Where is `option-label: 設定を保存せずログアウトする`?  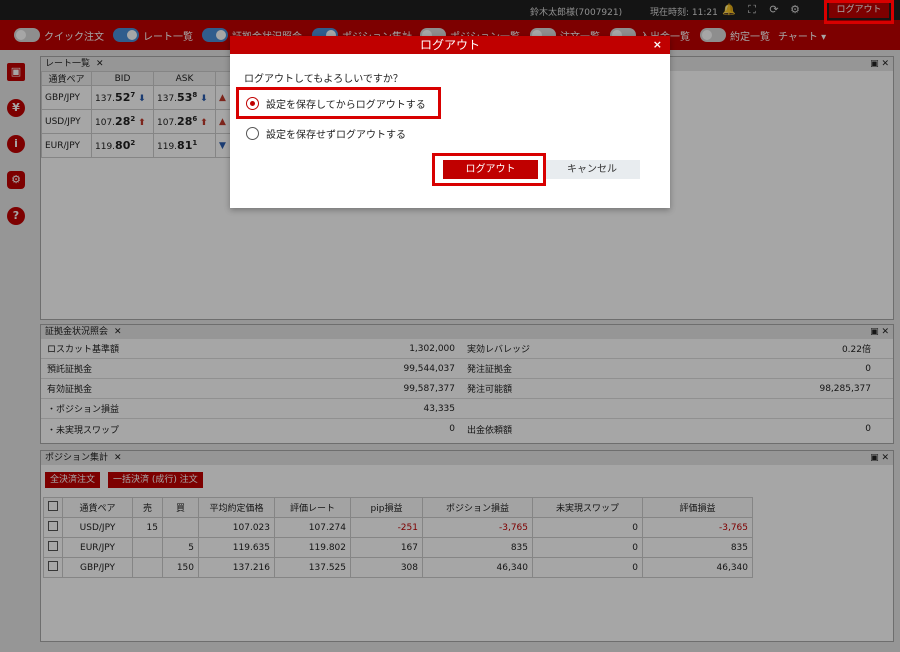 option-label: 設定を保存せずログアウトする is located at coordinates (336, 135).